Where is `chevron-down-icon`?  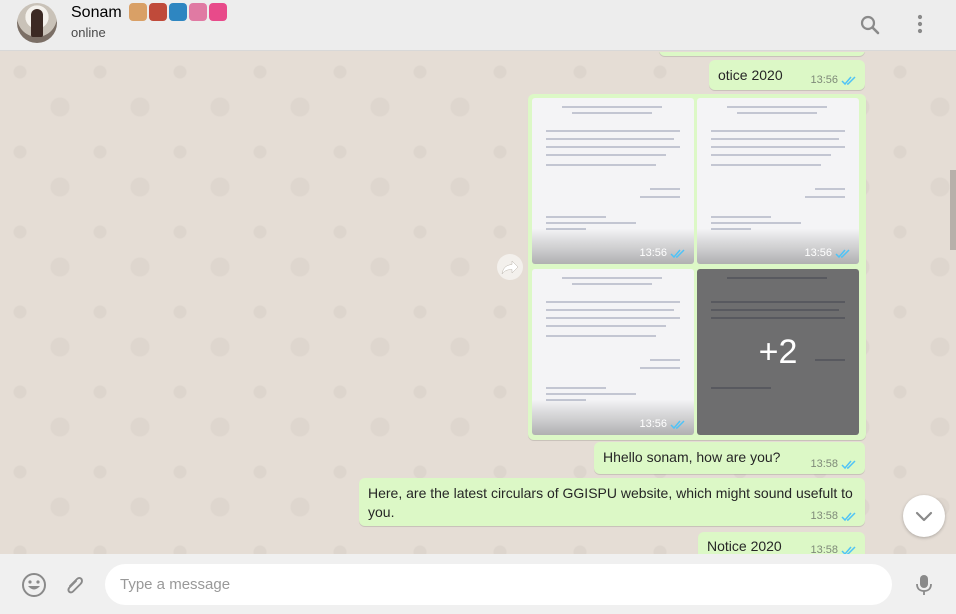 chevron-down-icon is located at coordinates (924, 516).